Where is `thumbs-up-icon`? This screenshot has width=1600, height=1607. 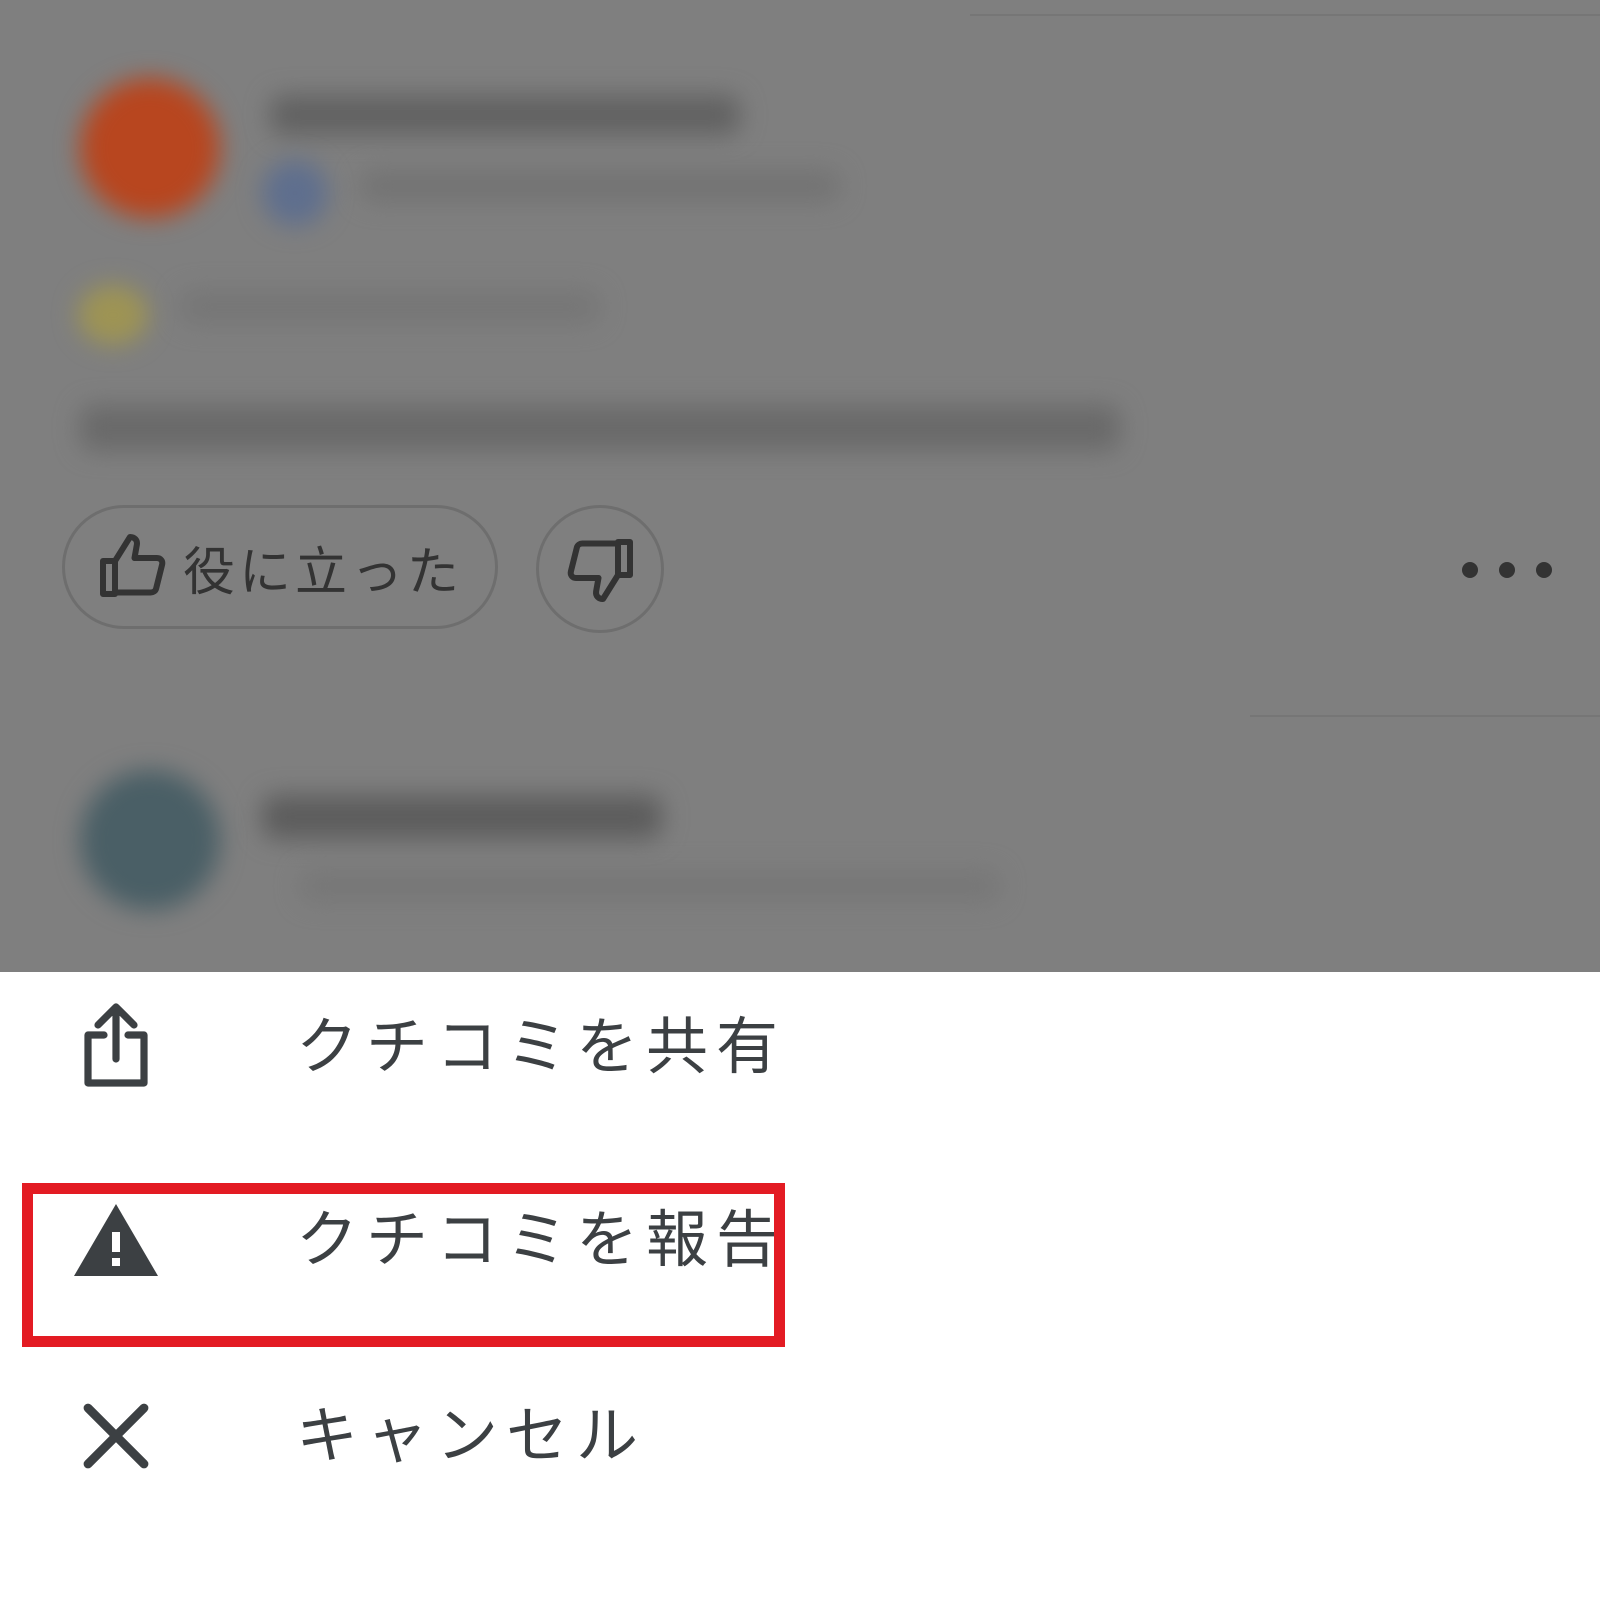 thumbs-up-icon is located at coordinates (133, 565).